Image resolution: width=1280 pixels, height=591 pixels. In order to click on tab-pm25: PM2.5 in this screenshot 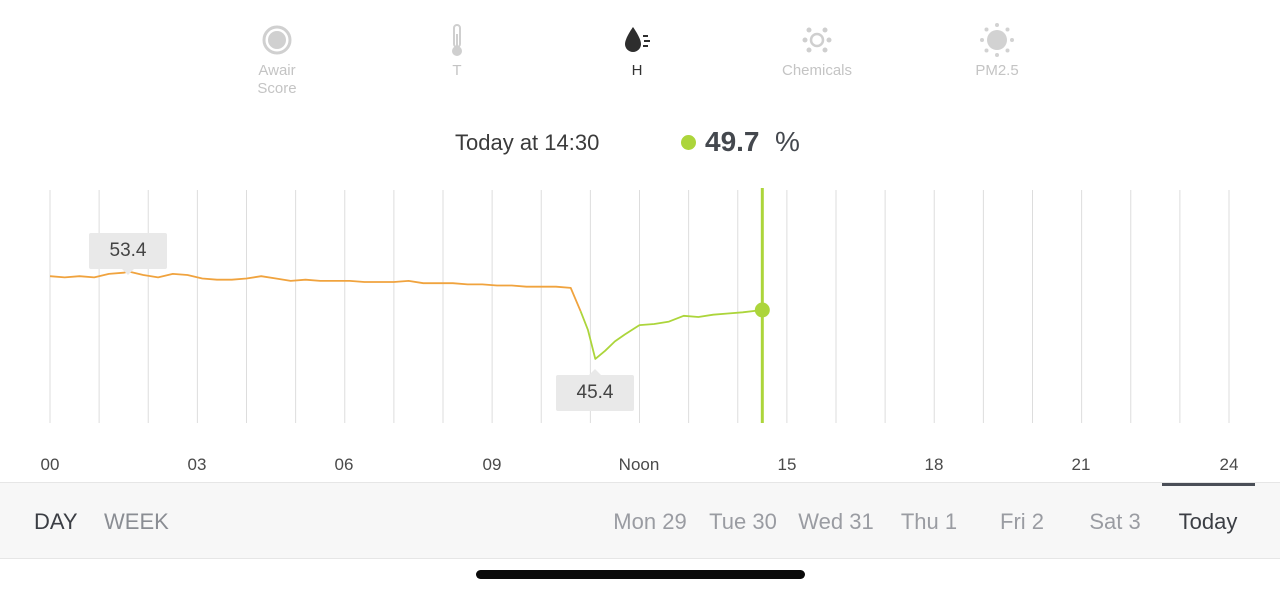, I will do `click(997, 51)`.